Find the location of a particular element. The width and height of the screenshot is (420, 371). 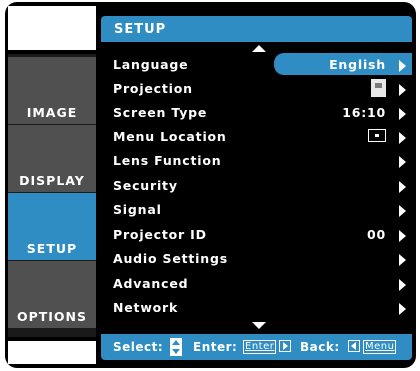

page-title: SETUP is located at coordinates (140, 29).